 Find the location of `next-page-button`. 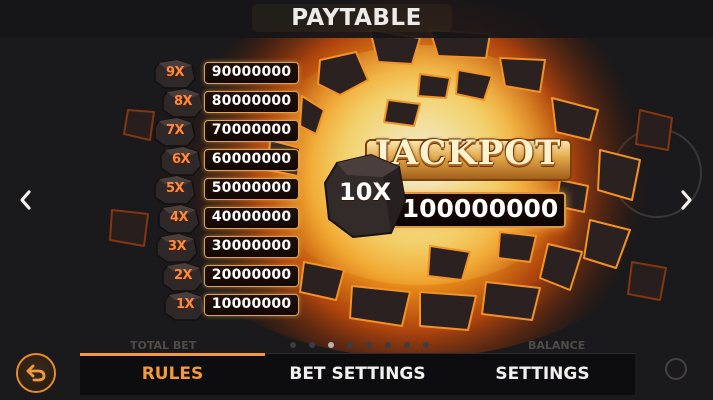

next-page-button is located at coordinates (687, 200).